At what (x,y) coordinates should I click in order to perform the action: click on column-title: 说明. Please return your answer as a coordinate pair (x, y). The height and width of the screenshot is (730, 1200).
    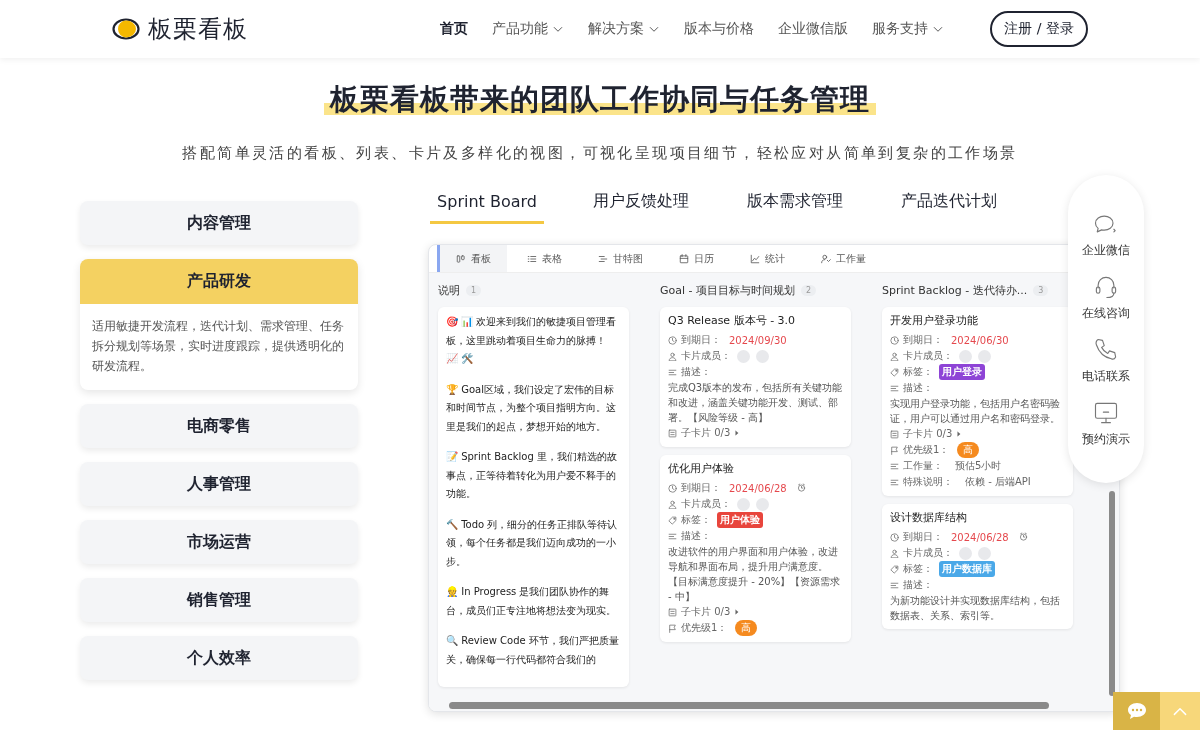
    Looking at the image, I should click on (449, 290).